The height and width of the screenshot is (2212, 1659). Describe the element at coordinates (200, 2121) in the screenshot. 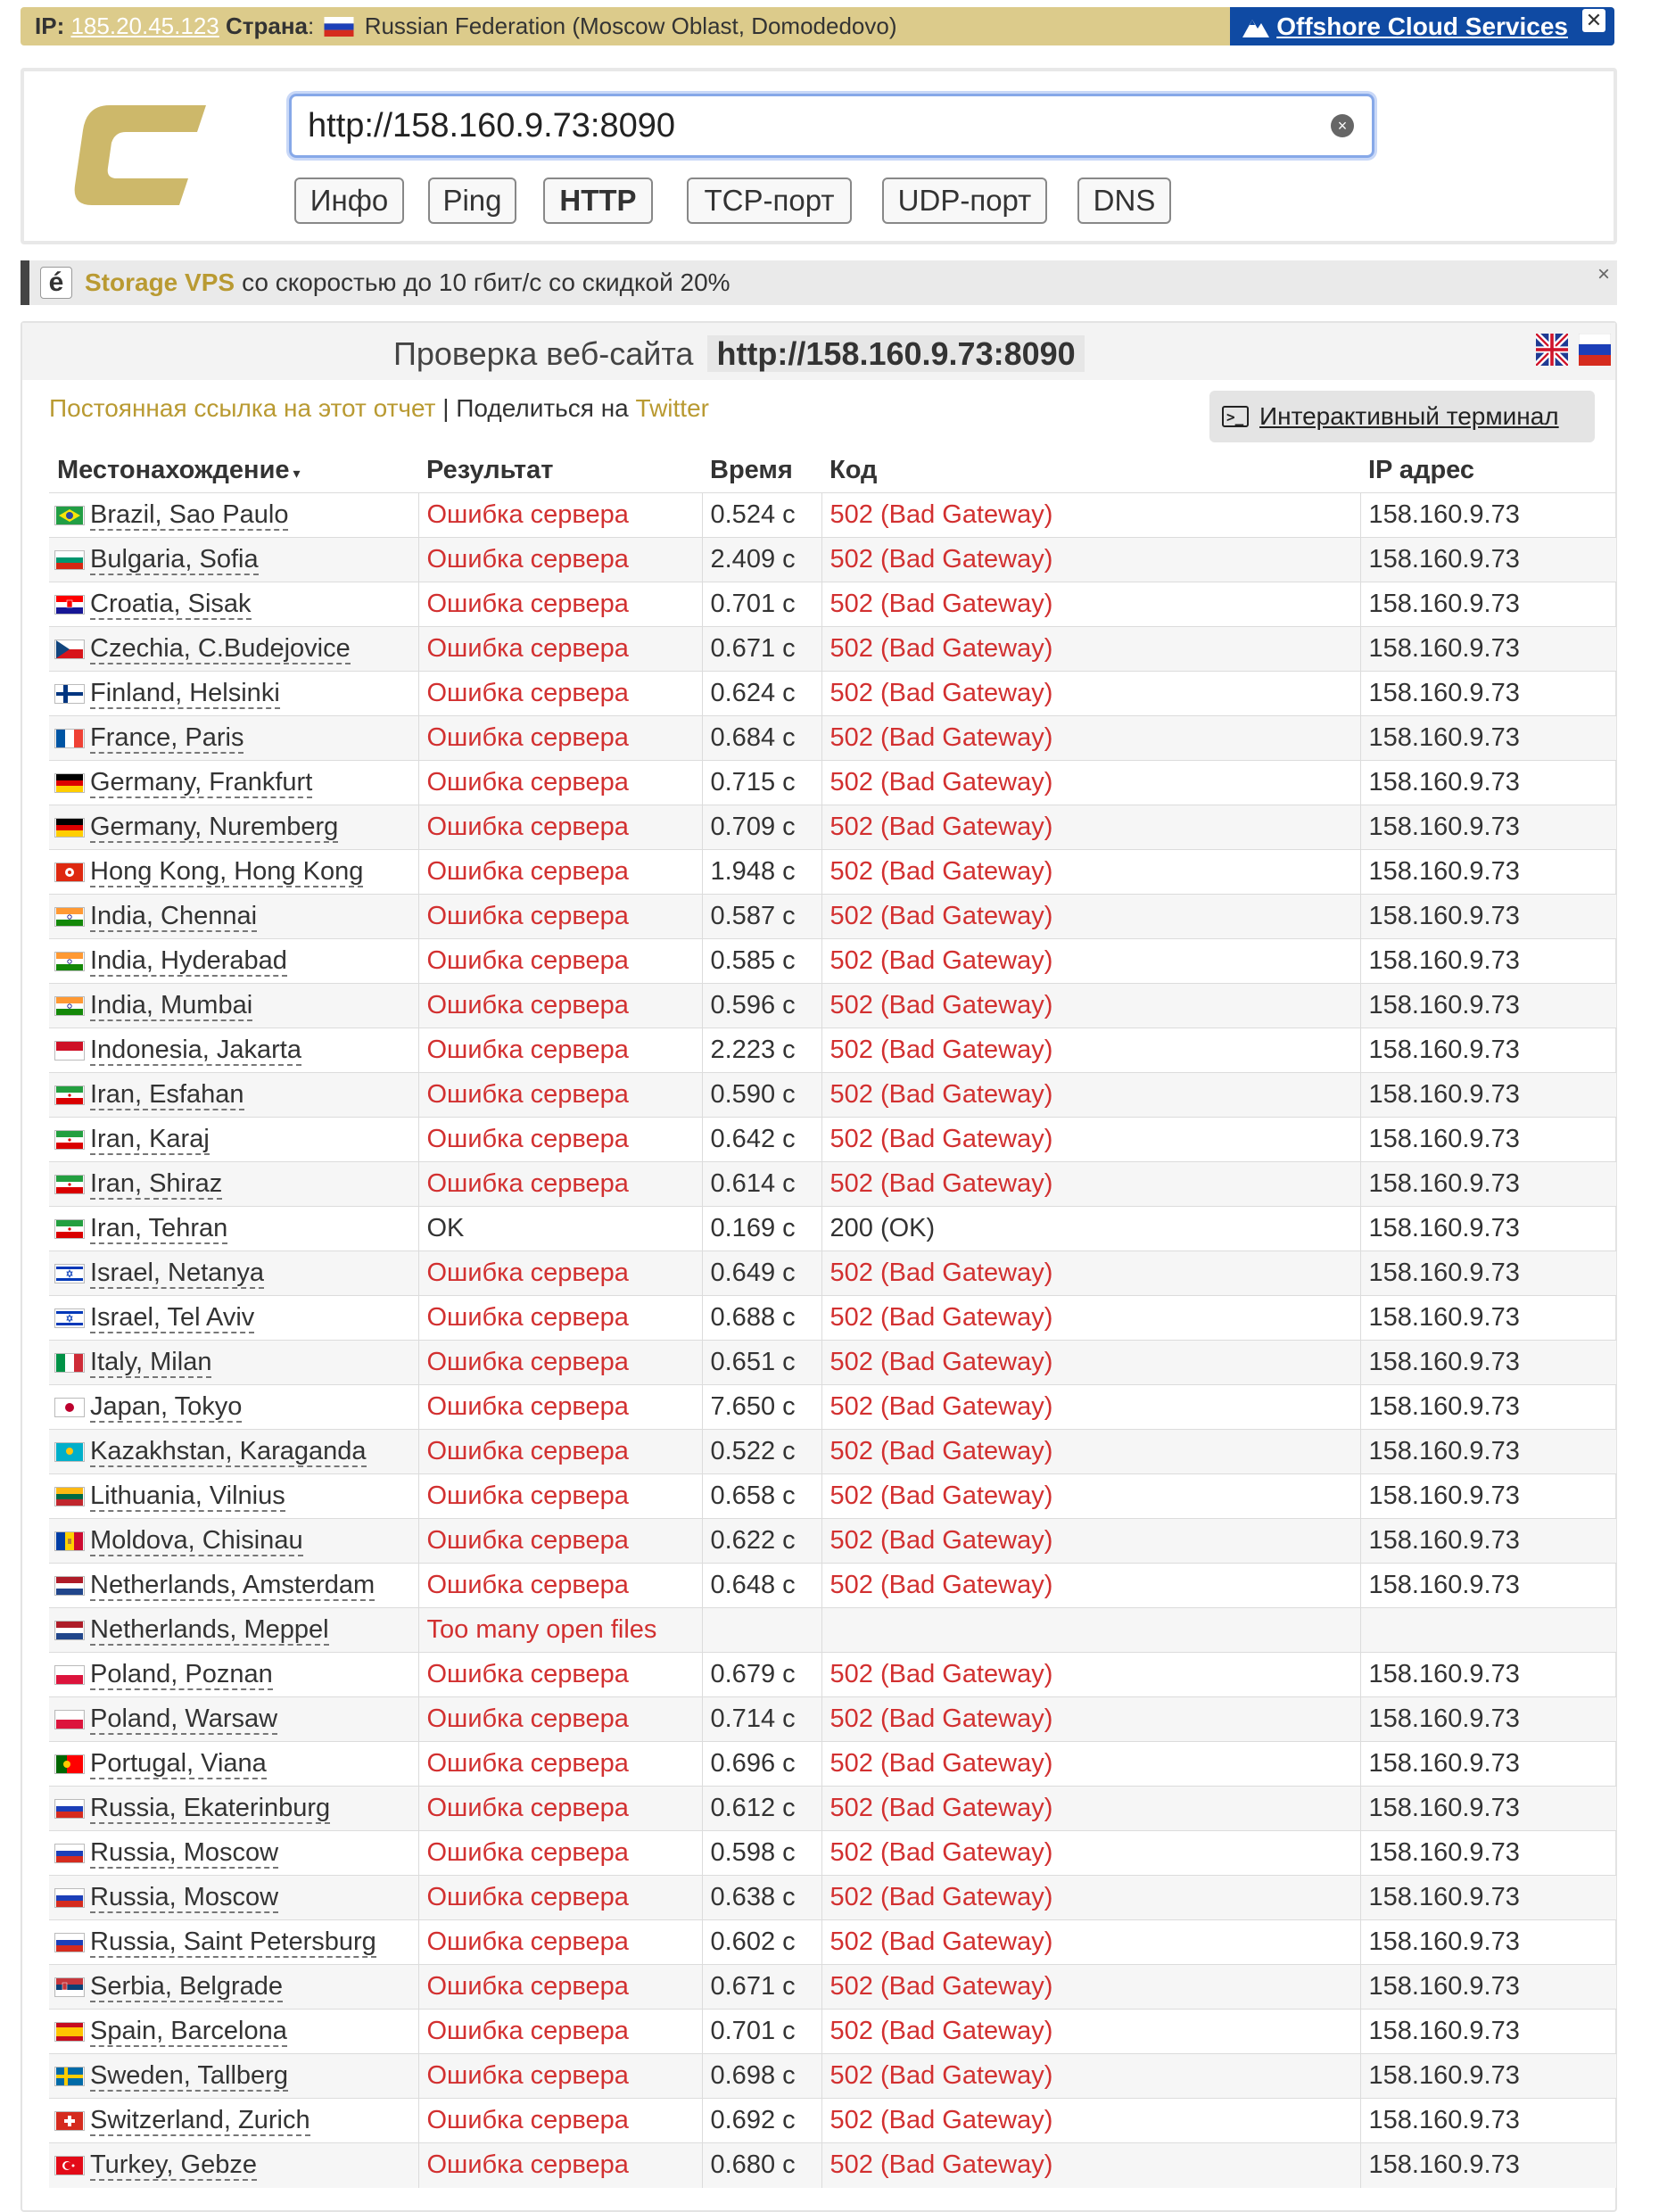

I see `location-link: Switzerland, Zurich` at that location.